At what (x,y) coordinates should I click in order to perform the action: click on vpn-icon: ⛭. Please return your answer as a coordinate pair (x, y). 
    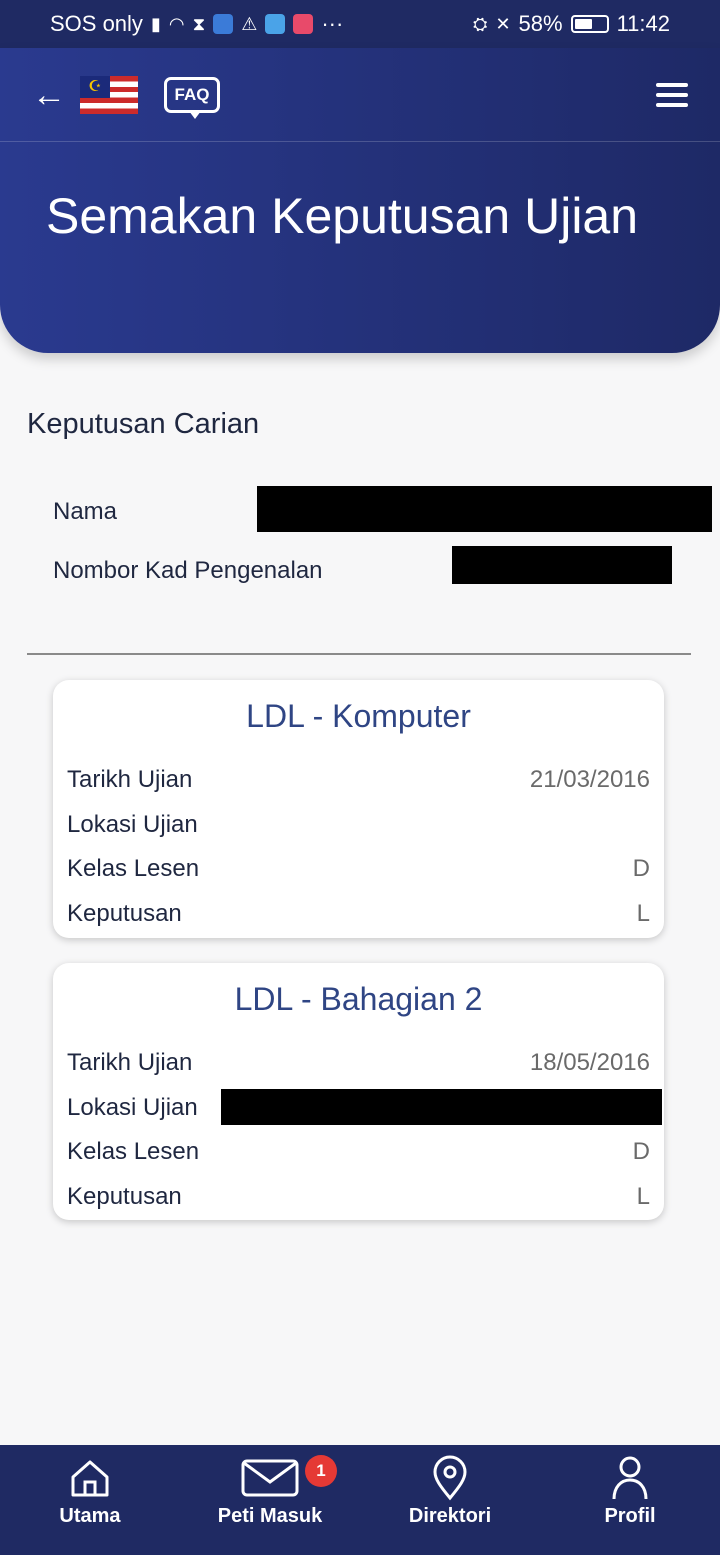
    Looking at the image, I should click on (480, 23).